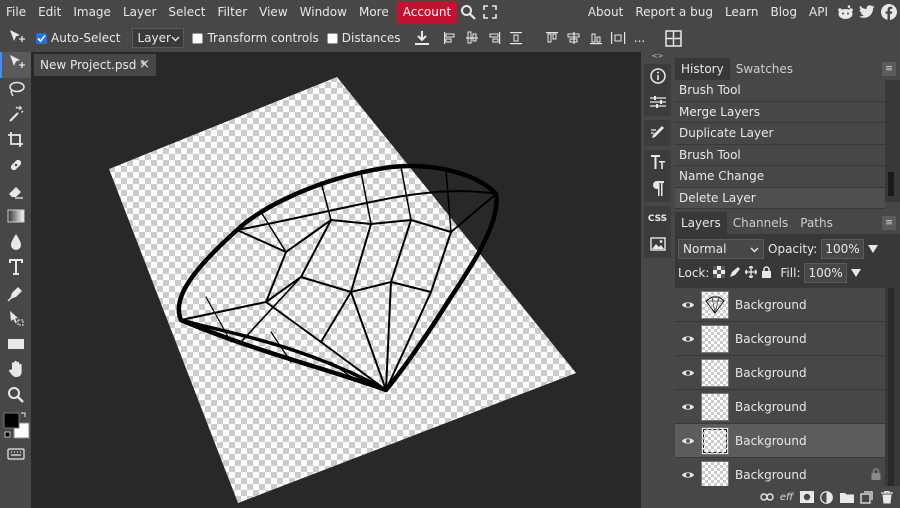 The width and height of the screenshot is (900, 508). Describe the element at coordinates (273, 12) in the screenshot. I see `menu-view: View` at that location.